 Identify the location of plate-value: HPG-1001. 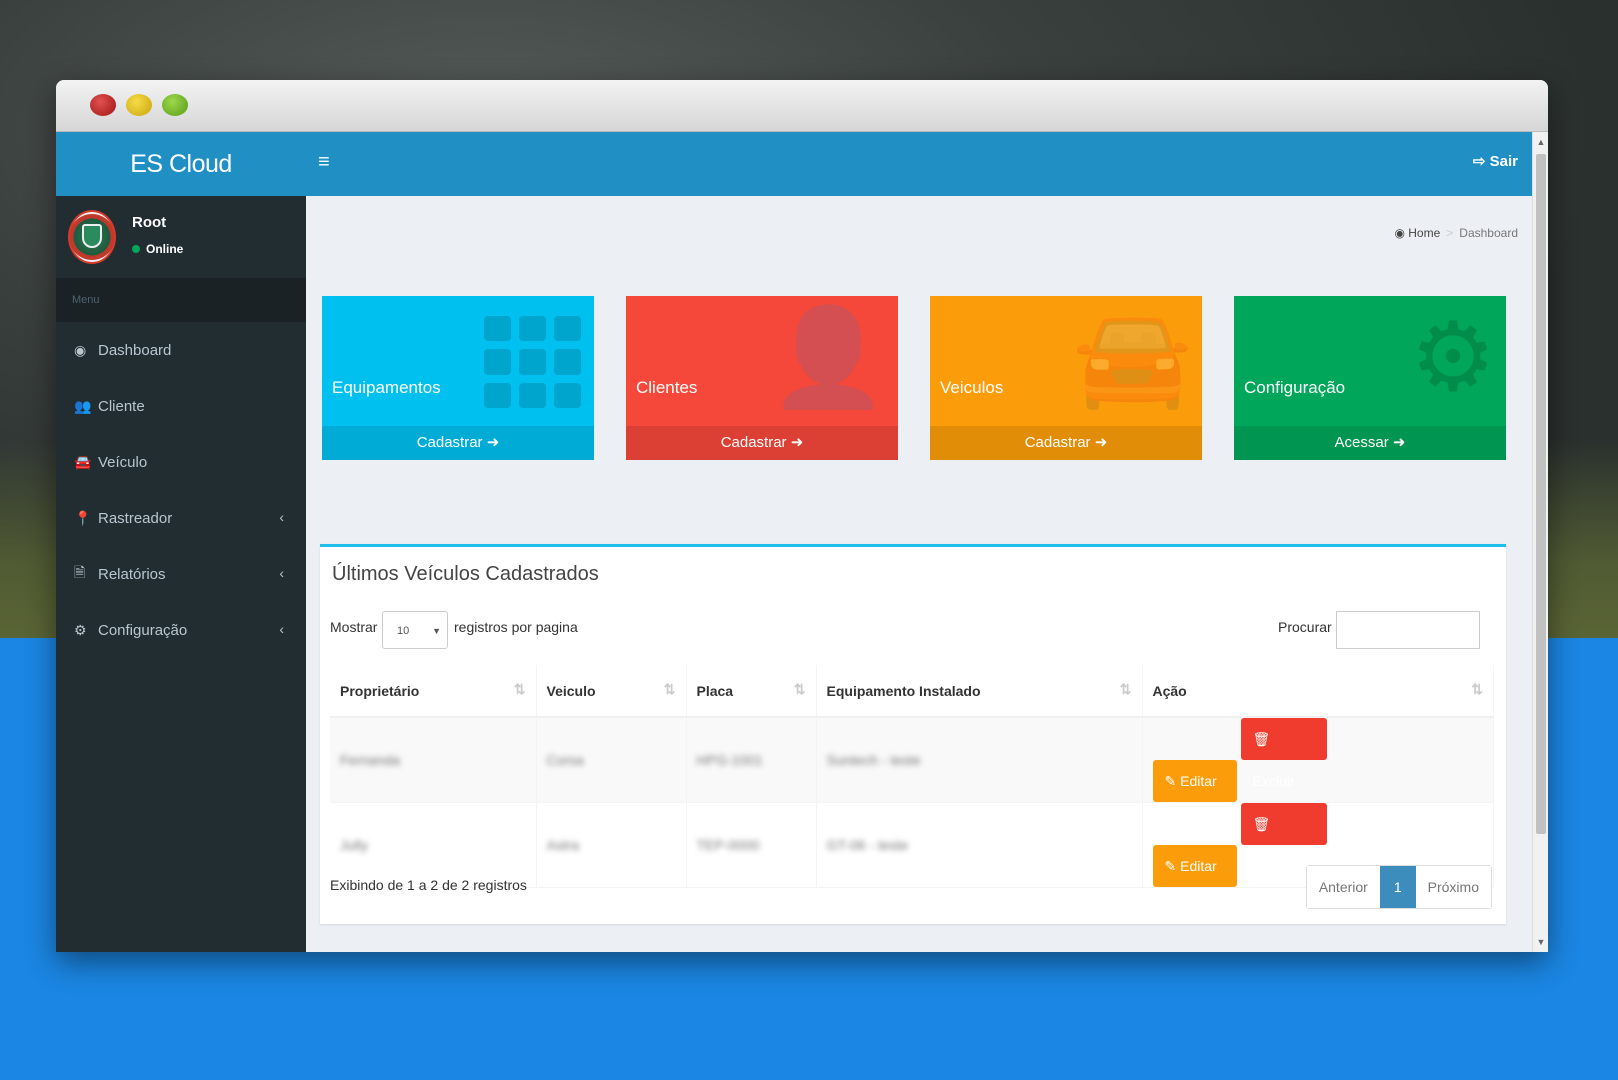
(729, 760).